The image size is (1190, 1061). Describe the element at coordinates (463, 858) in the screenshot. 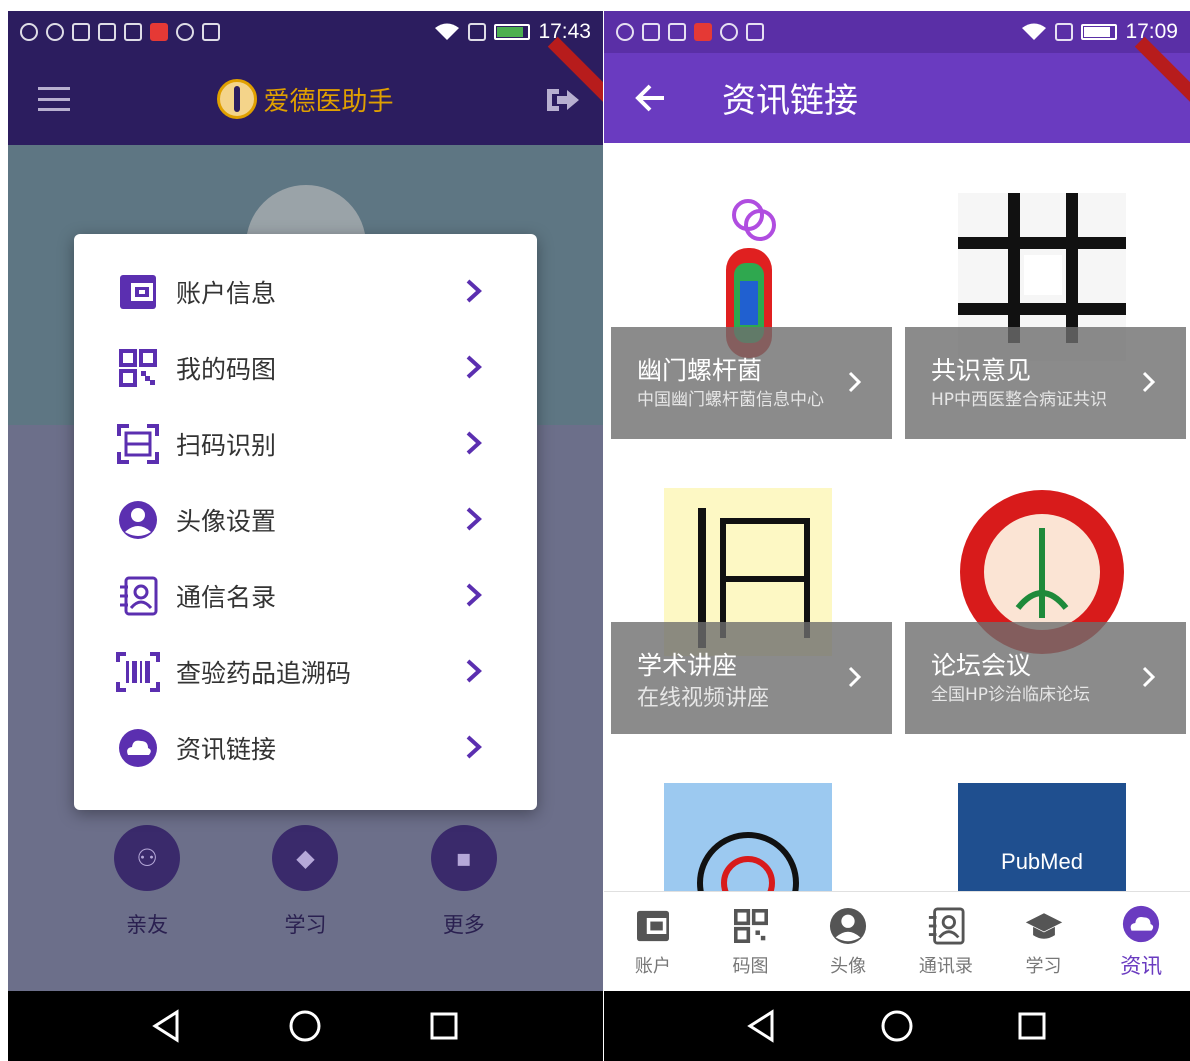

I see `chat-bubble-icon: ▪` at that location.